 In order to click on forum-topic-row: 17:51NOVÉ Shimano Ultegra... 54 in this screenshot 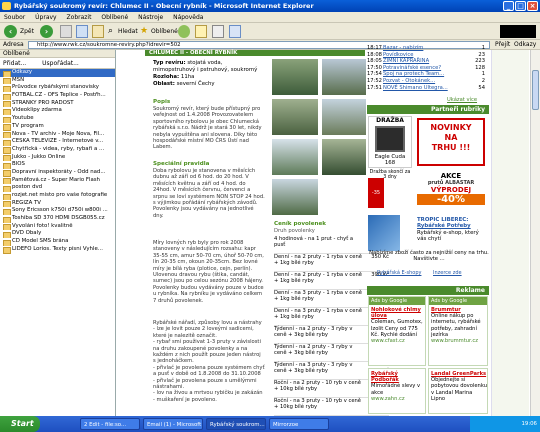, I will do `click(427, 88)`.